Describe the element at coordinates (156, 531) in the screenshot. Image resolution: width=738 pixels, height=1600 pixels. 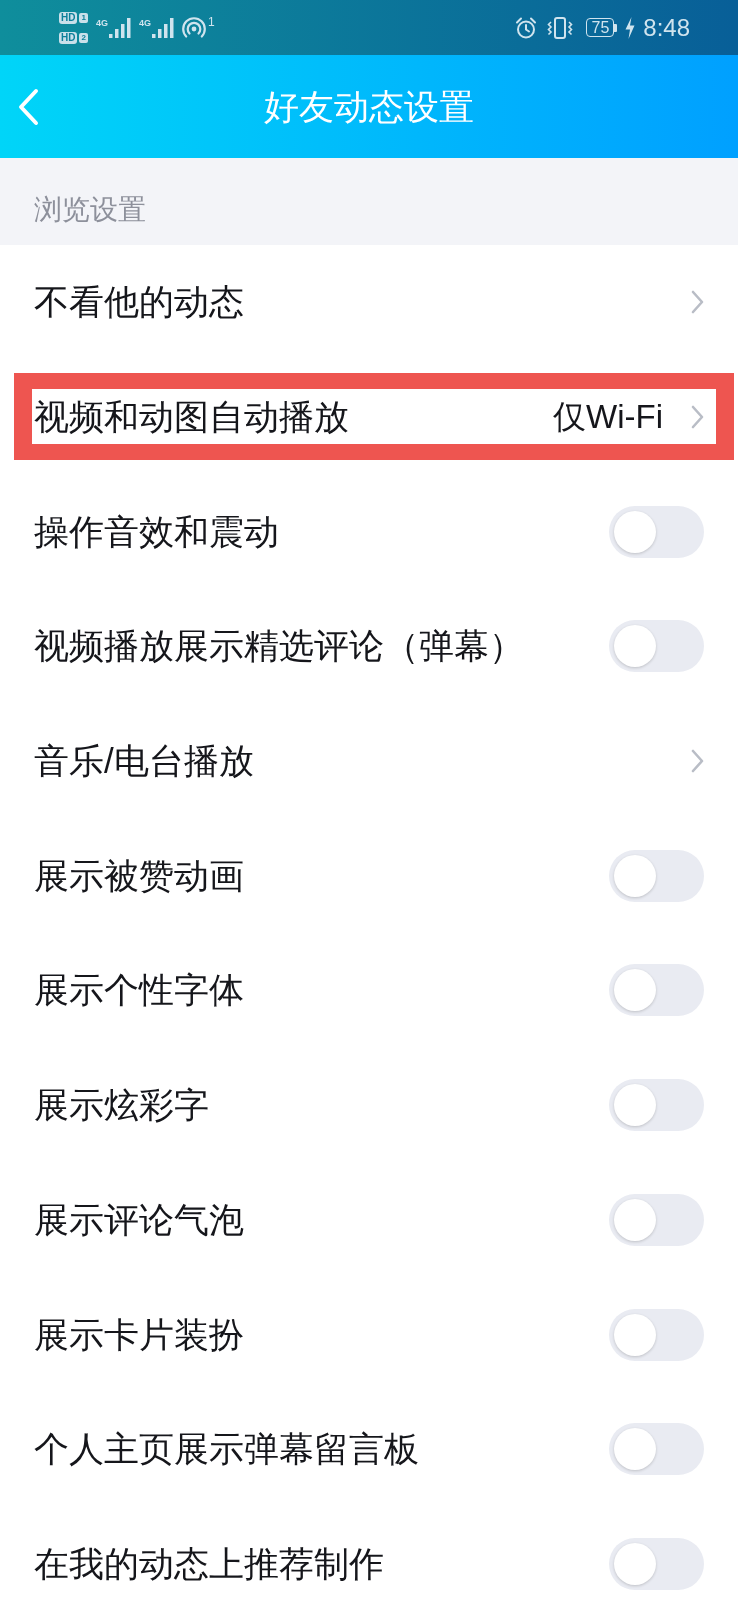
I see `setting-label: 操作音效和震动` at that location.